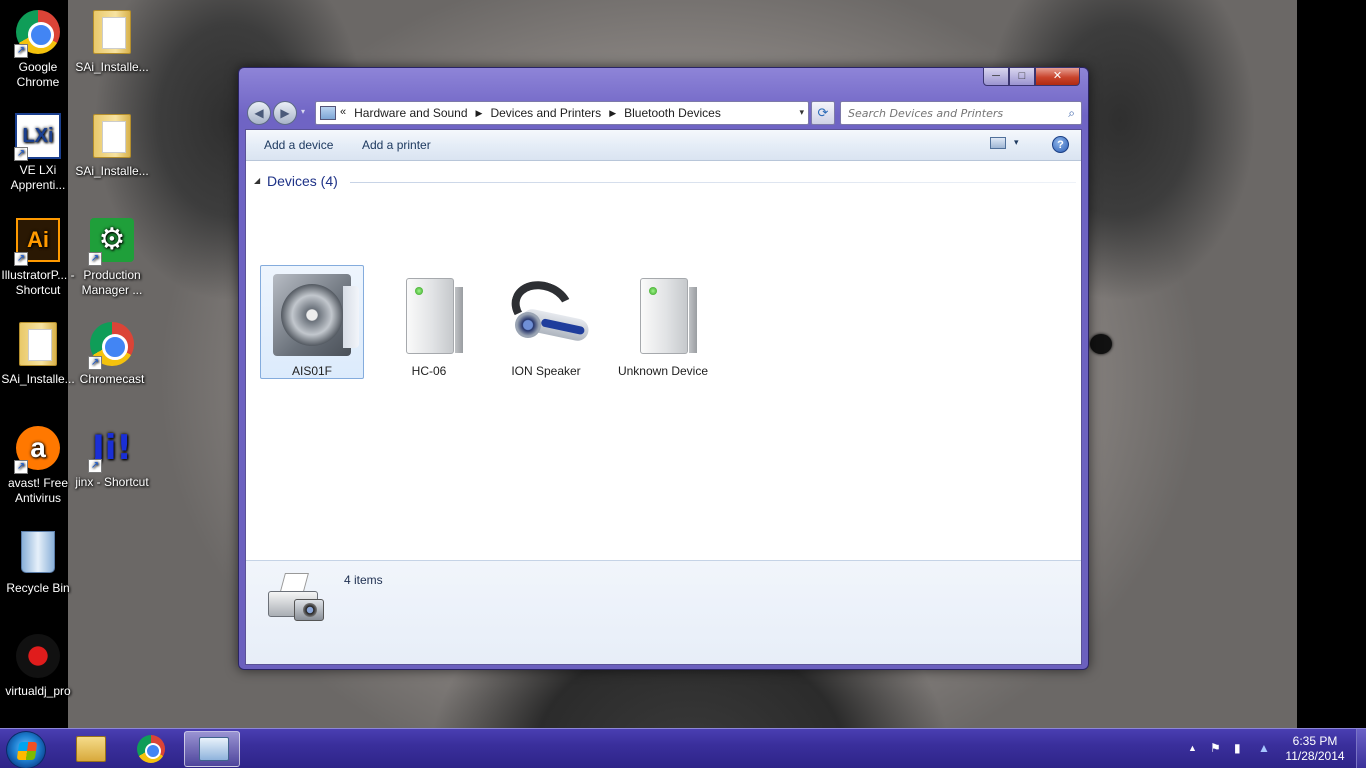 The image size is (1366, 768). Describe the element at coordinates (823, 113) in the screenshot. I see `refresh-button: ⟳` at that location.